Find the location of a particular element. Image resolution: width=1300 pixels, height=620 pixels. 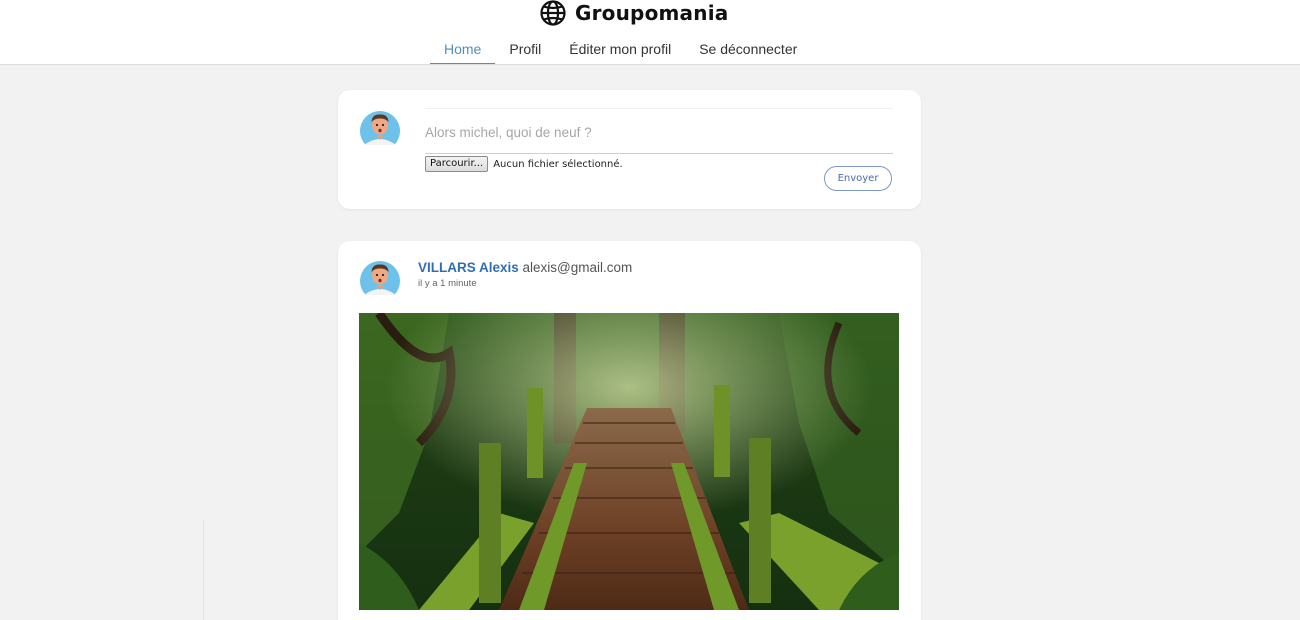

brand: Groupomania is located at coordinates (633, 13).